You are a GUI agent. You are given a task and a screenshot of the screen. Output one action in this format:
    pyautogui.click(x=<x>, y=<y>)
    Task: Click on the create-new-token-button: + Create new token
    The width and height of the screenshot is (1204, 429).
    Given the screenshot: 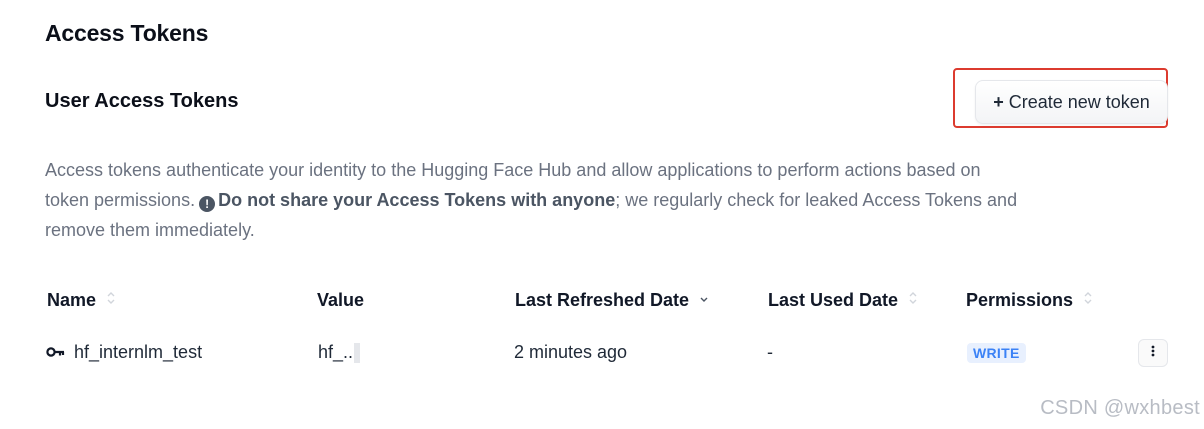 What is the action you would take?
    pyautogui.click(x=1071, y=102)
    